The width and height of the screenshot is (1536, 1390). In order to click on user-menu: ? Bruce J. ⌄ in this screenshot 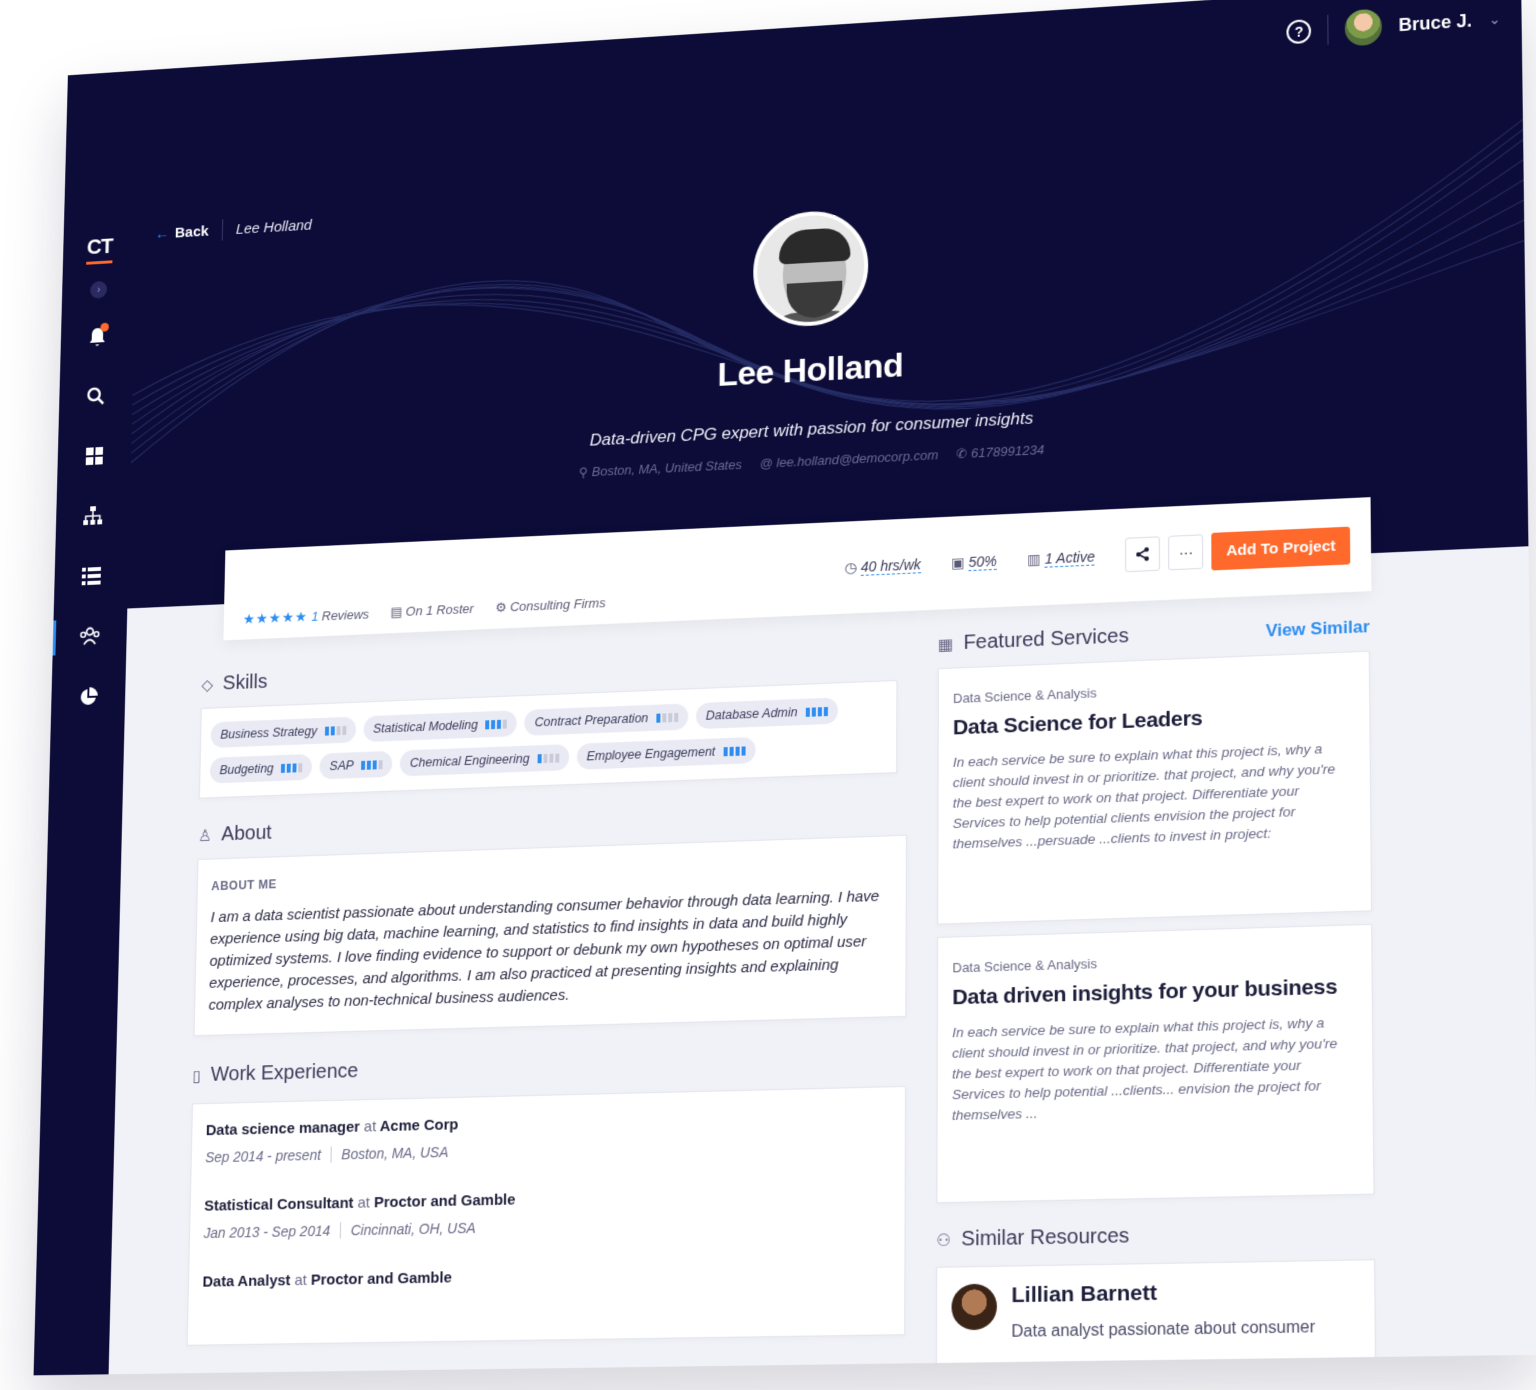, I will do `click(1393, 26)`.